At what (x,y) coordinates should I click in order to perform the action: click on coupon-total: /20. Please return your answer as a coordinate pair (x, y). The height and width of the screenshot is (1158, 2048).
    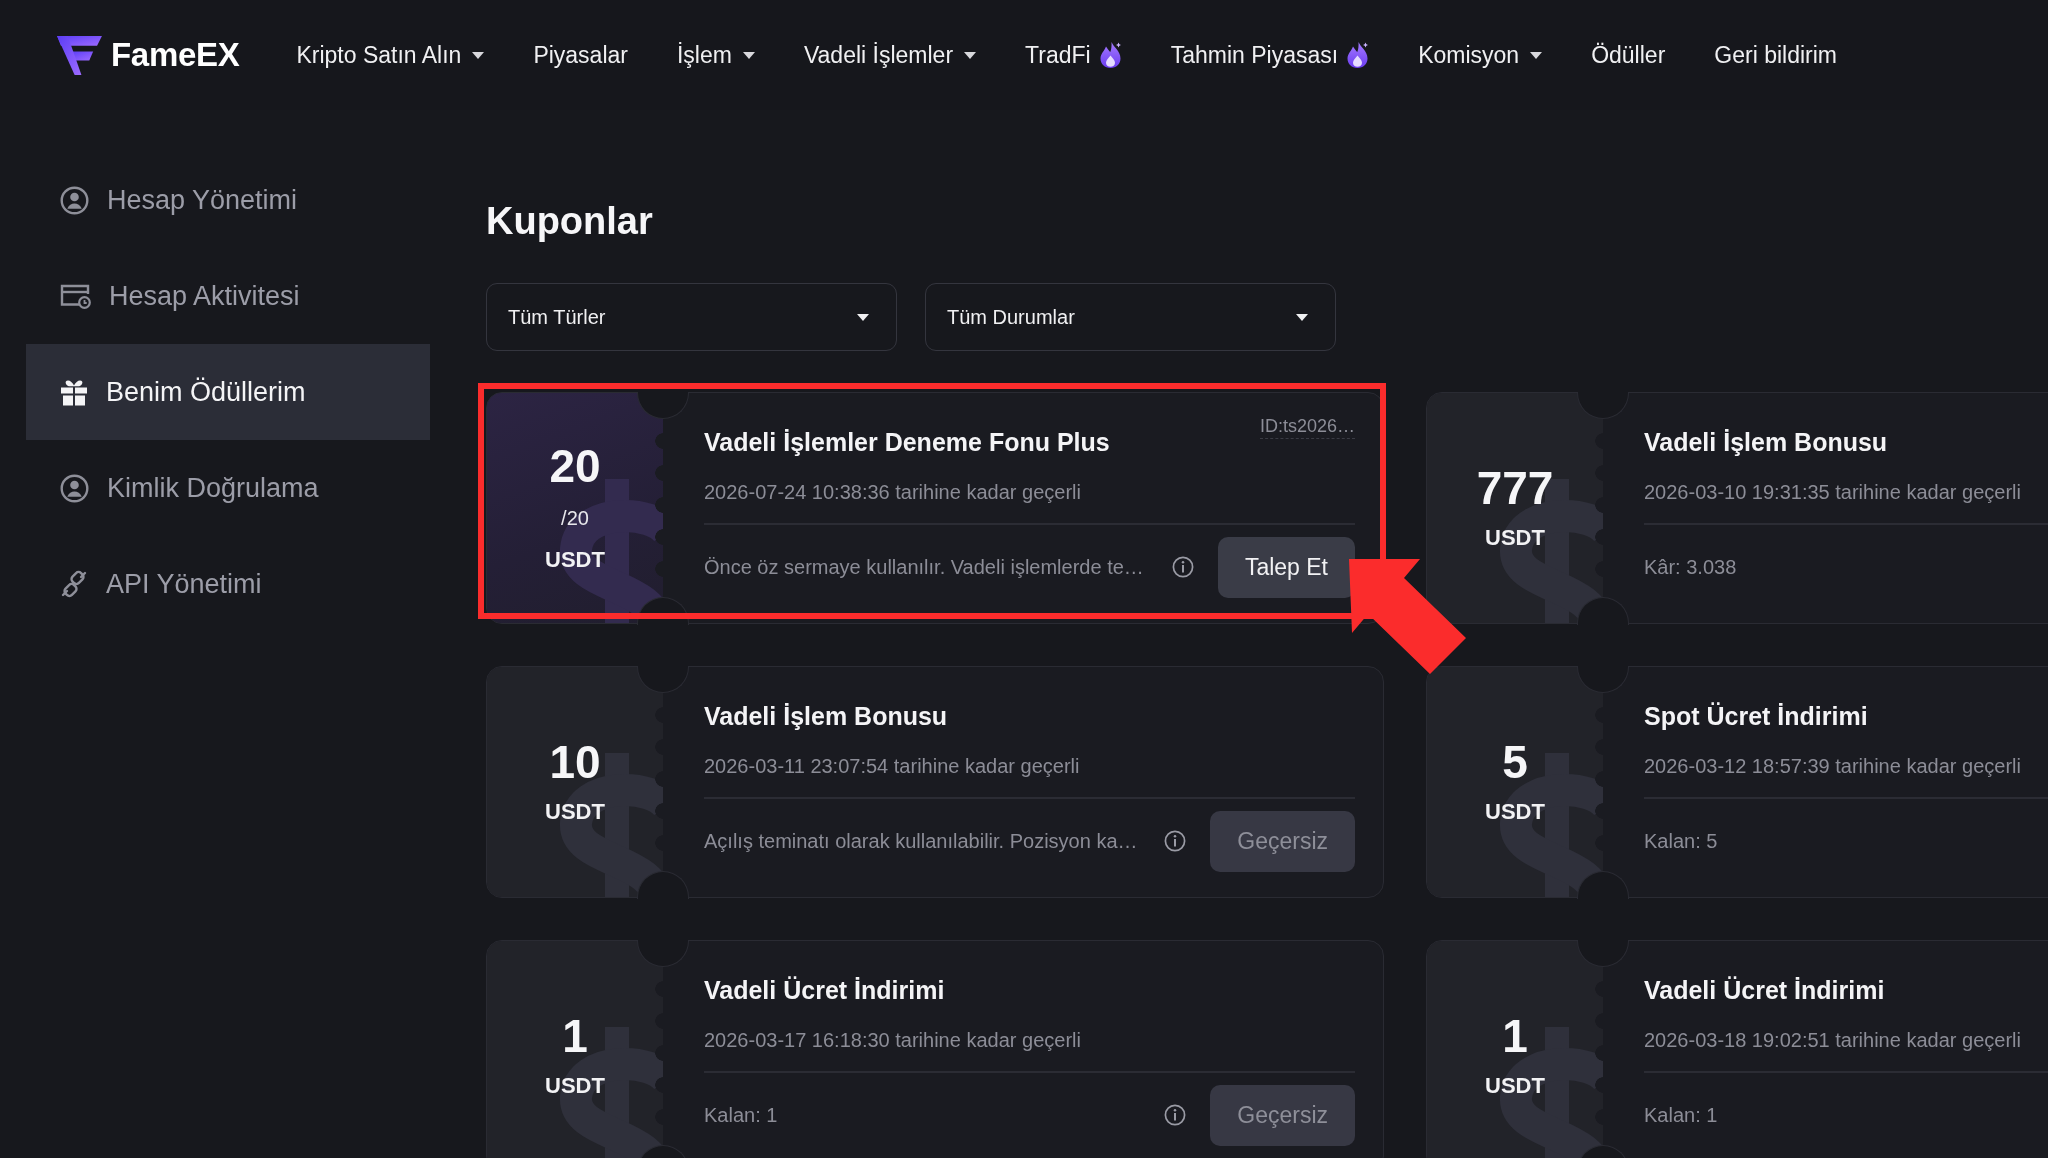
    Looking at the image, I should click on (575, 518).